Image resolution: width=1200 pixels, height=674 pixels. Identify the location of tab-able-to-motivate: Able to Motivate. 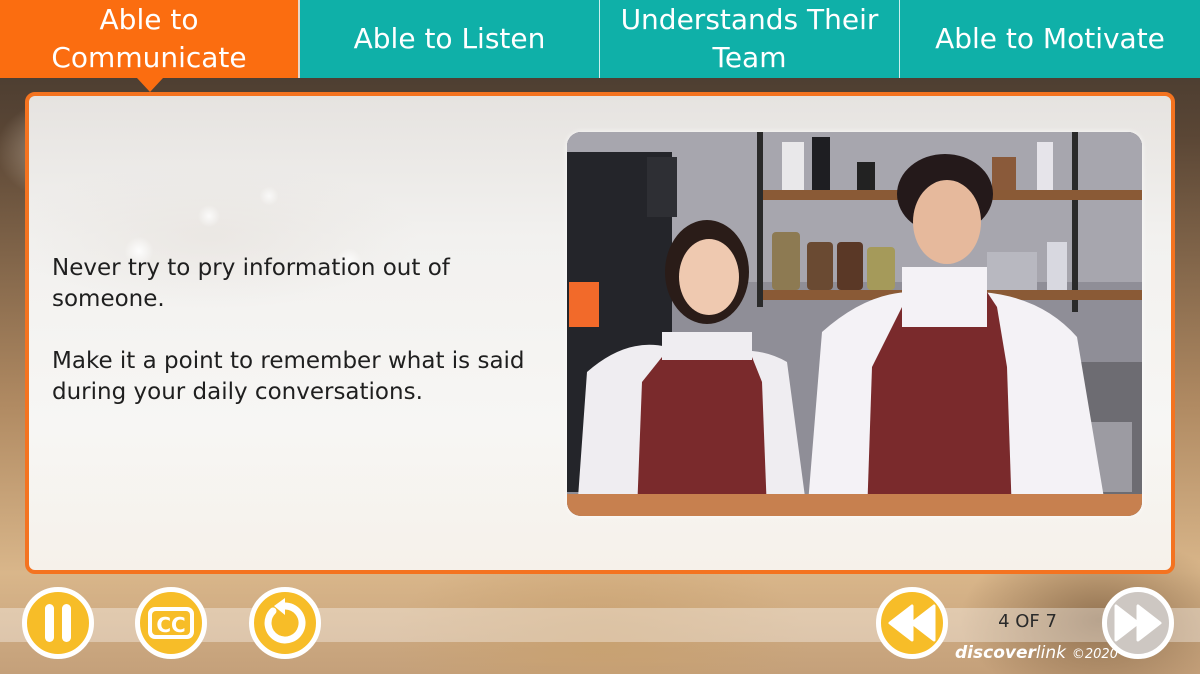
(1050, 39).